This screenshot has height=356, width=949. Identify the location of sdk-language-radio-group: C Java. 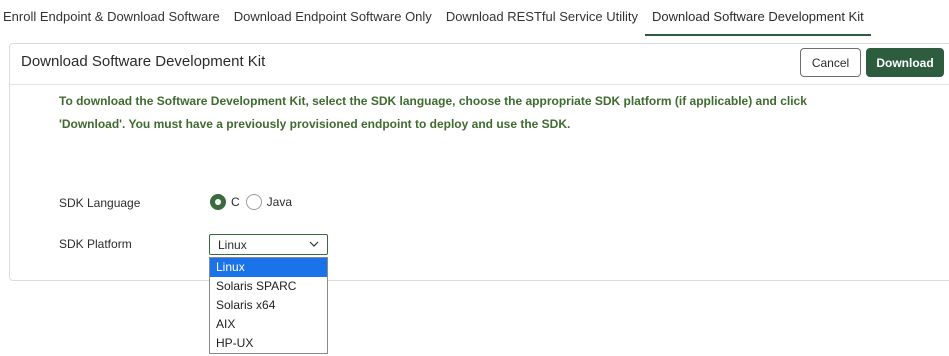
(254, 202).